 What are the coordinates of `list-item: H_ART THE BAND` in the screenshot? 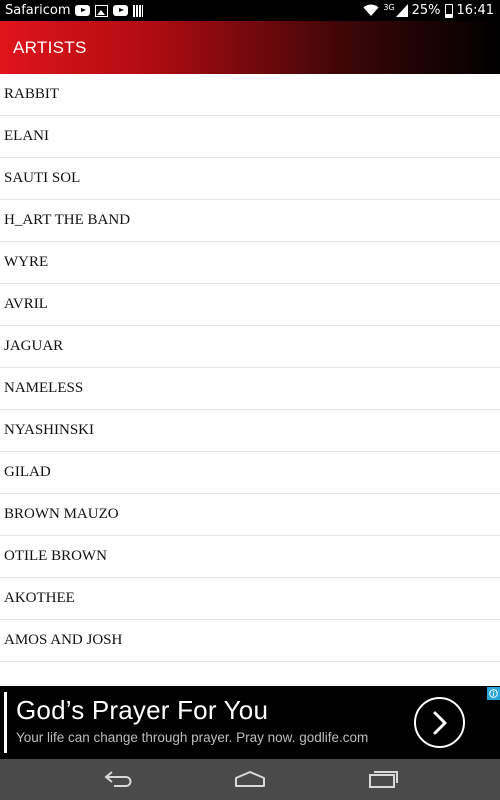 It's located at (250, 221).